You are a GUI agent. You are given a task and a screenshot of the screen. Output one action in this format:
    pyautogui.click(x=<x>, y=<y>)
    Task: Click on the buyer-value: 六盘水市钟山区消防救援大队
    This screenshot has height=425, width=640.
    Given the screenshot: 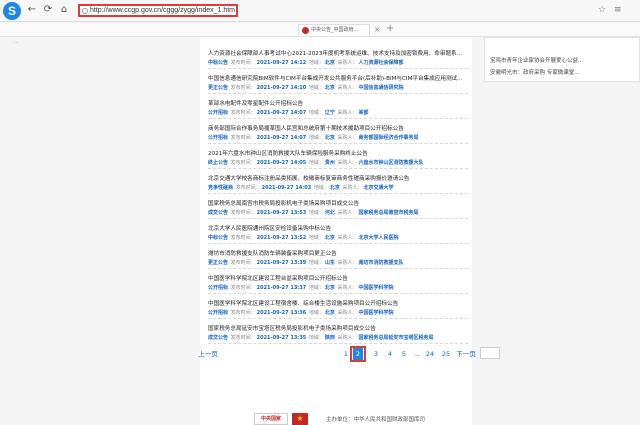 What is the action you would take?
    pyautogui.click(x=391, y=163)
    